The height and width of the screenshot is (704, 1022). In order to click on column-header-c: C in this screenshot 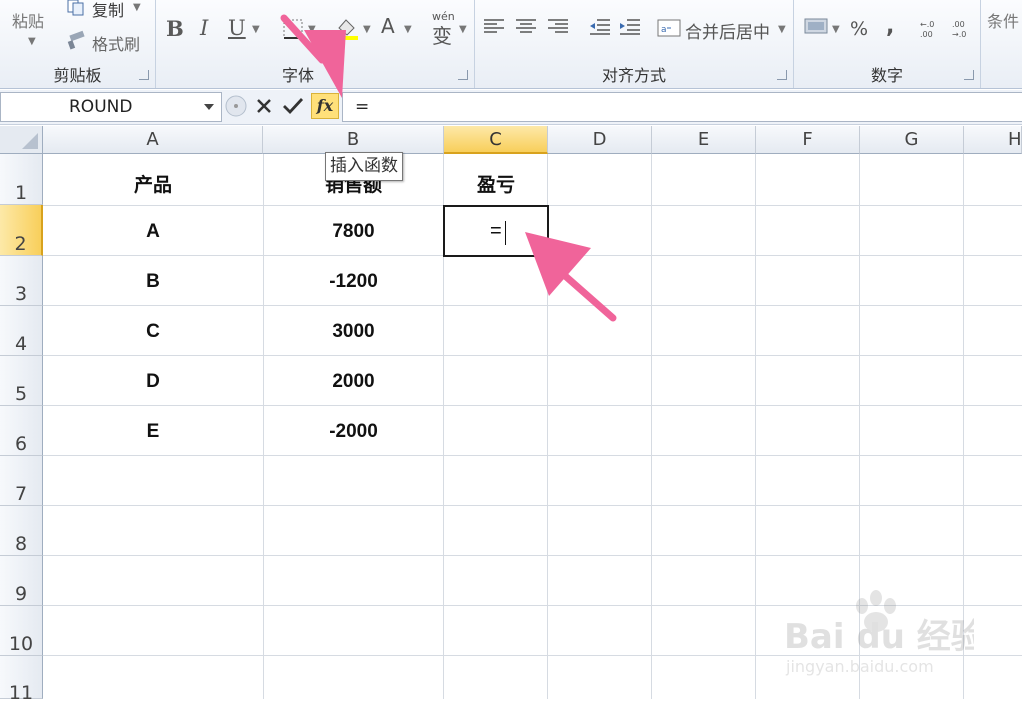, I will do `click(496, 140)`.